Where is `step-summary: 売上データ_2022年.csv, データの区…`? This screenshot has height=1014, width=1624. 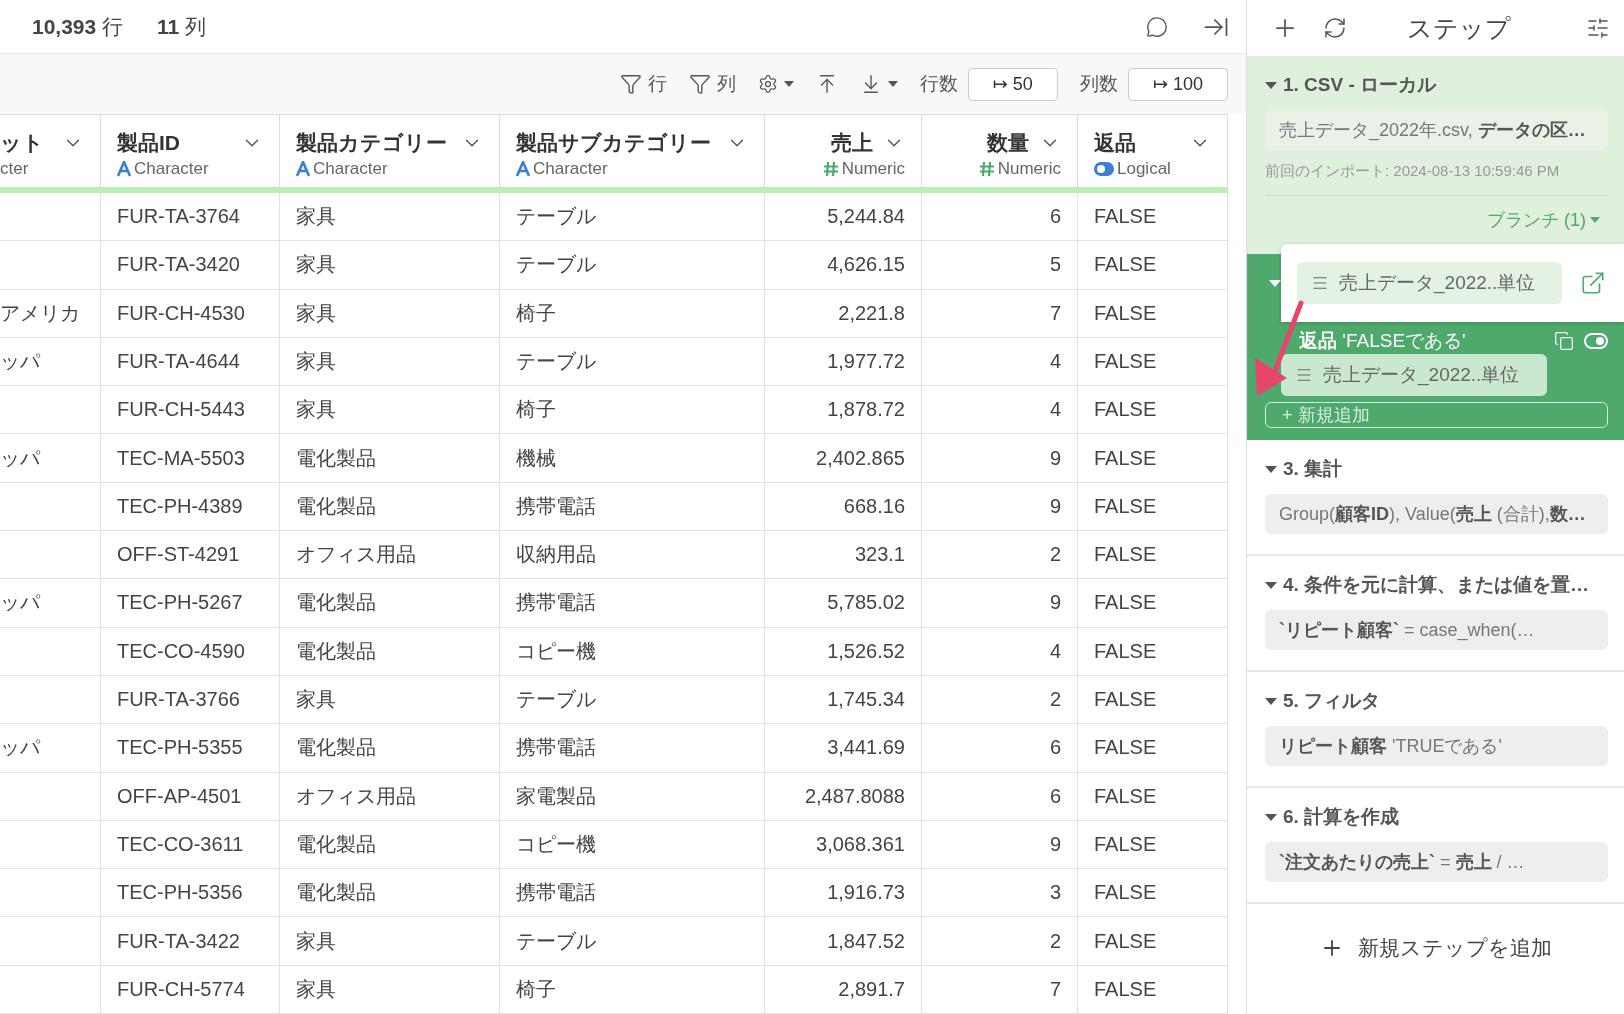
step-summary: 売上データ_2022年.csv, データの区… is located at coordinates (1436, 130).